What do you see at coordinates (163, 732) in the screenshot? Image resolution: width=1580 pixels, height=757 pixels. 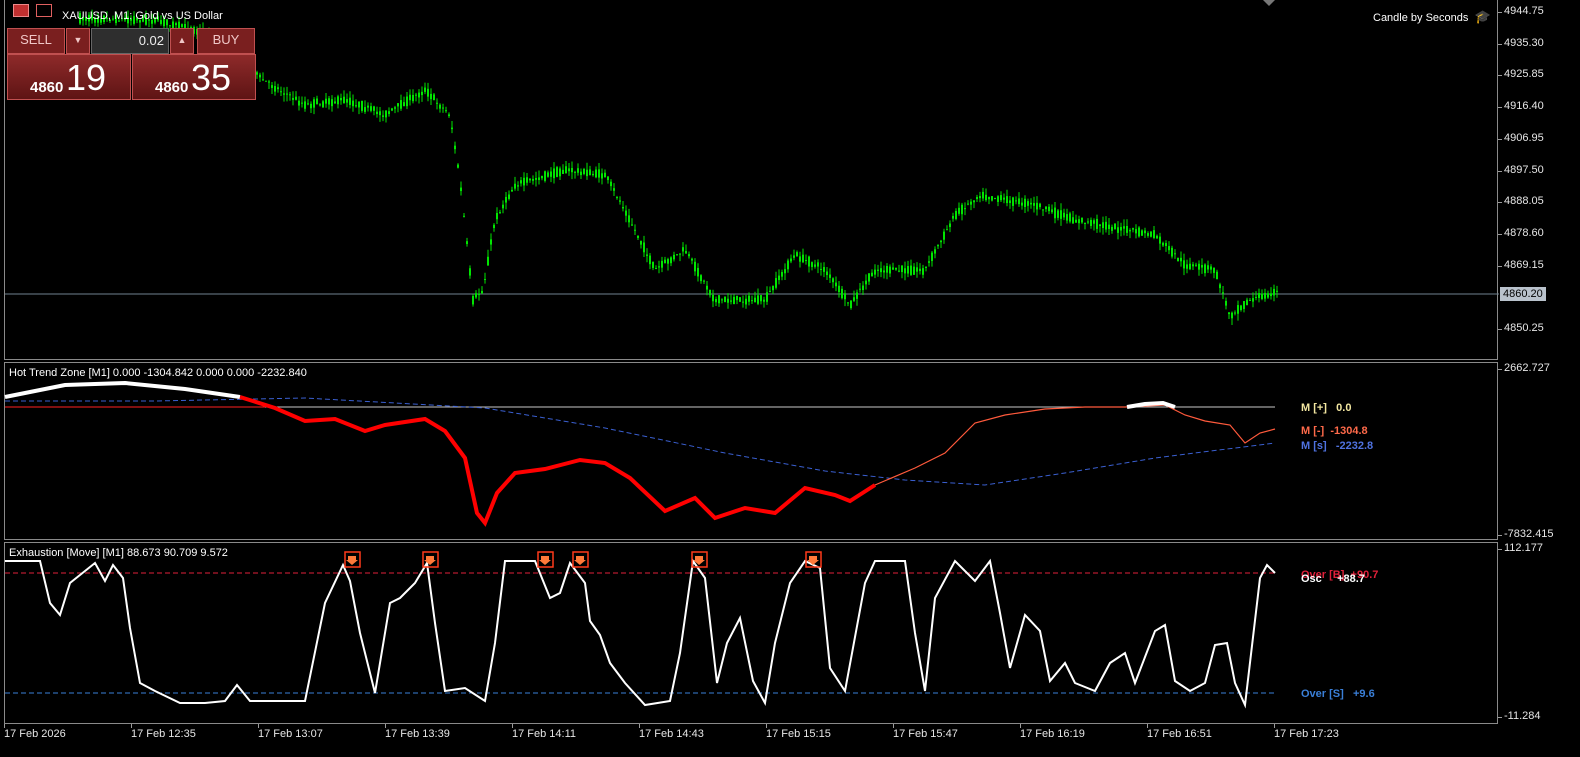 I see `time-tick: 17 Feb 12:35` at bounding box center [163, 732].